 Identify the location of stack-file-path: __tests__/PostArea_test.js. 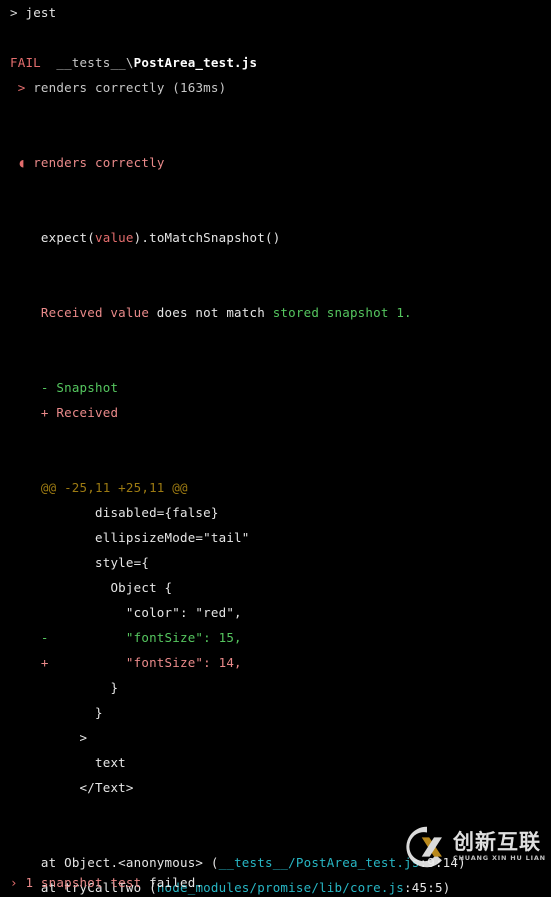
(319, 862).